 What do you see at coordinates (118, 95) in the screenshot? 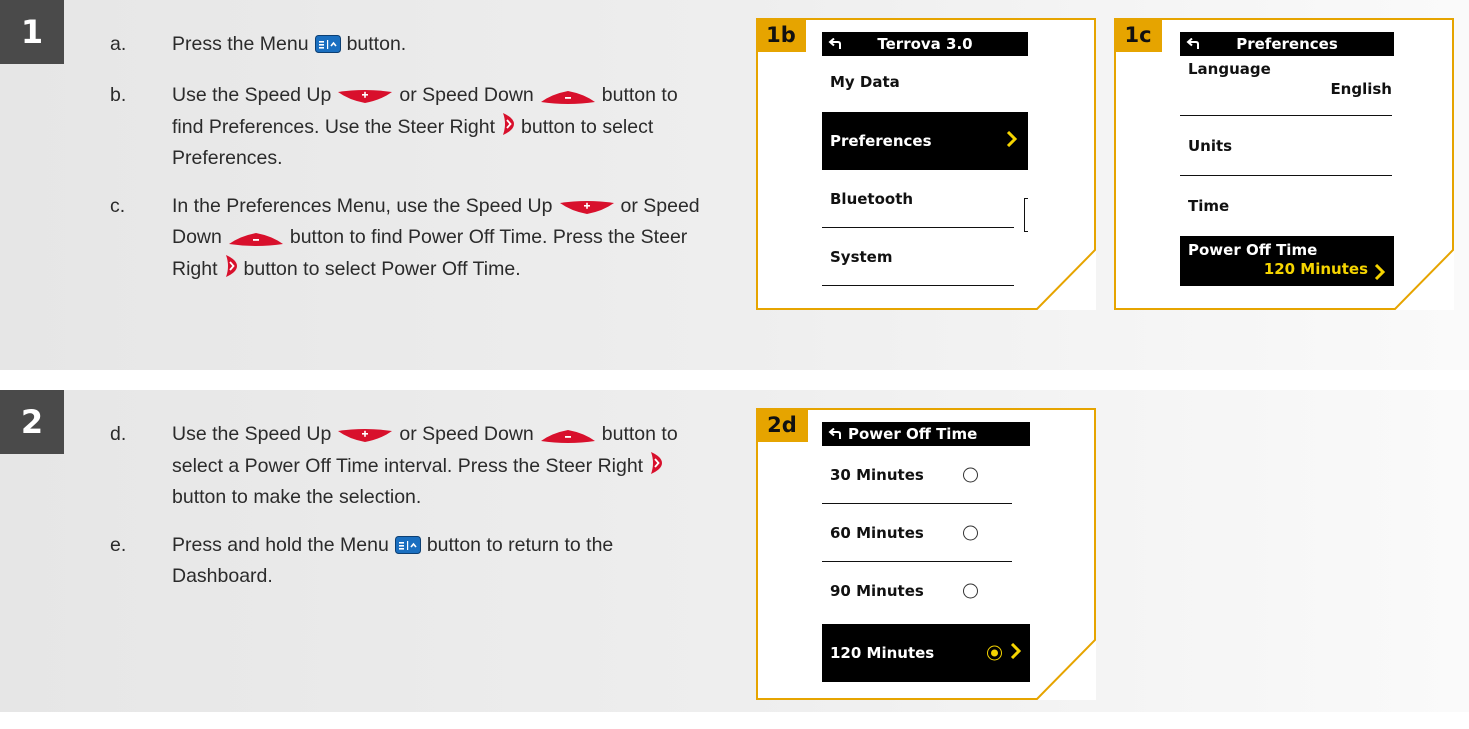
I see `instruction-letter: b.` at bounding box center [118, 95].